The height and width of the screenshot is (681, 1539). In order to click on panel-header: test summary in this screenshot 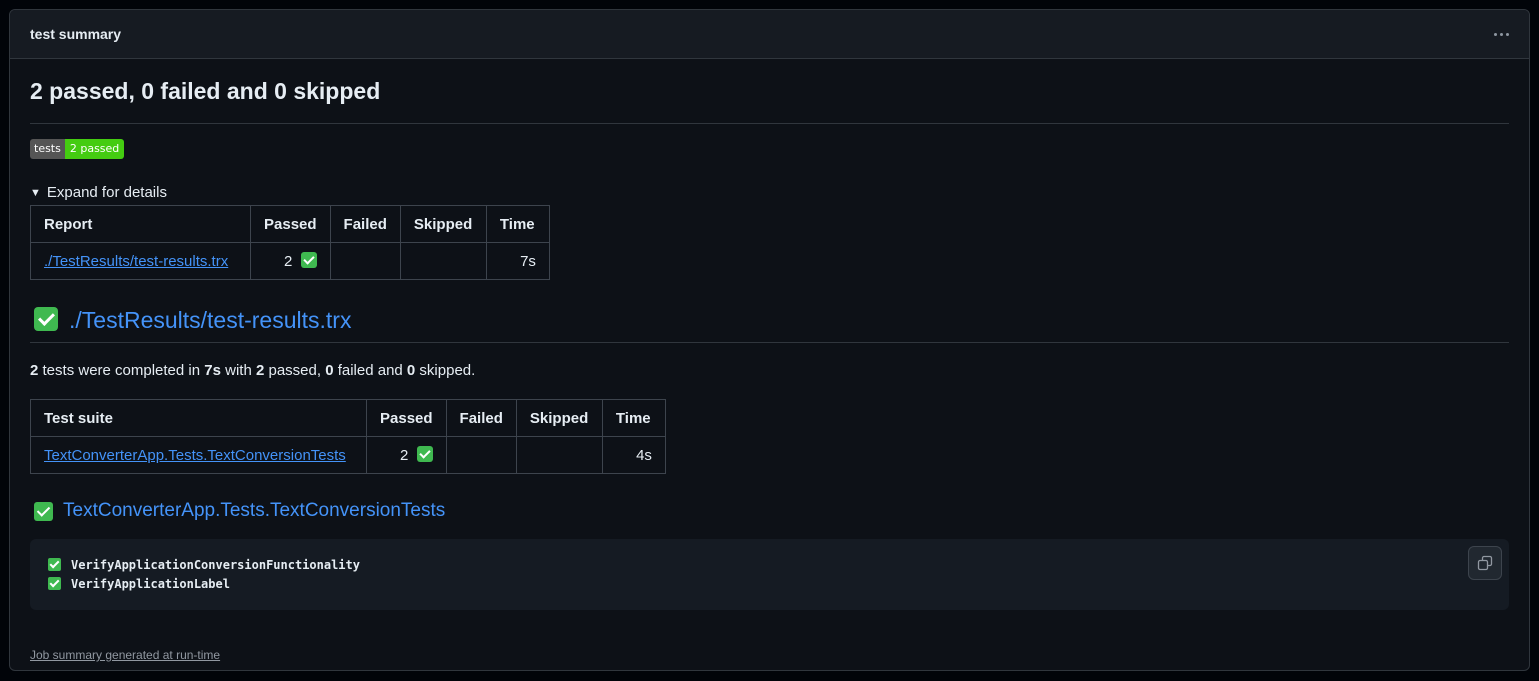, I will do `click(769, 34)`.